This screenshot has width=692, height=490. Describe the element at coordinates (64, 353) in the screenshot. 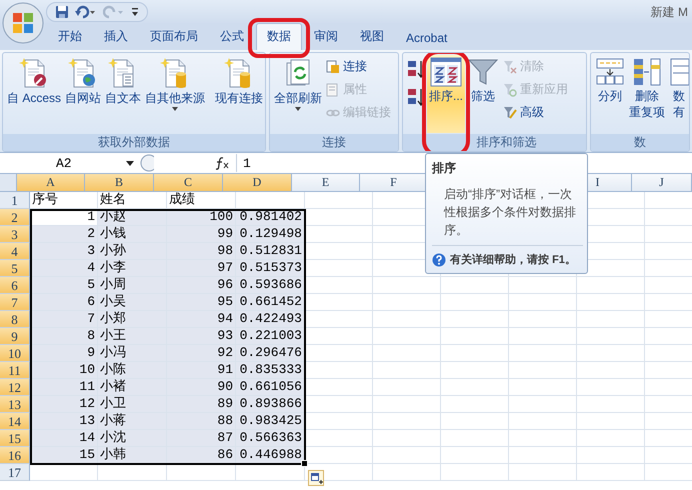

I see `table-cell: 9` at that location.